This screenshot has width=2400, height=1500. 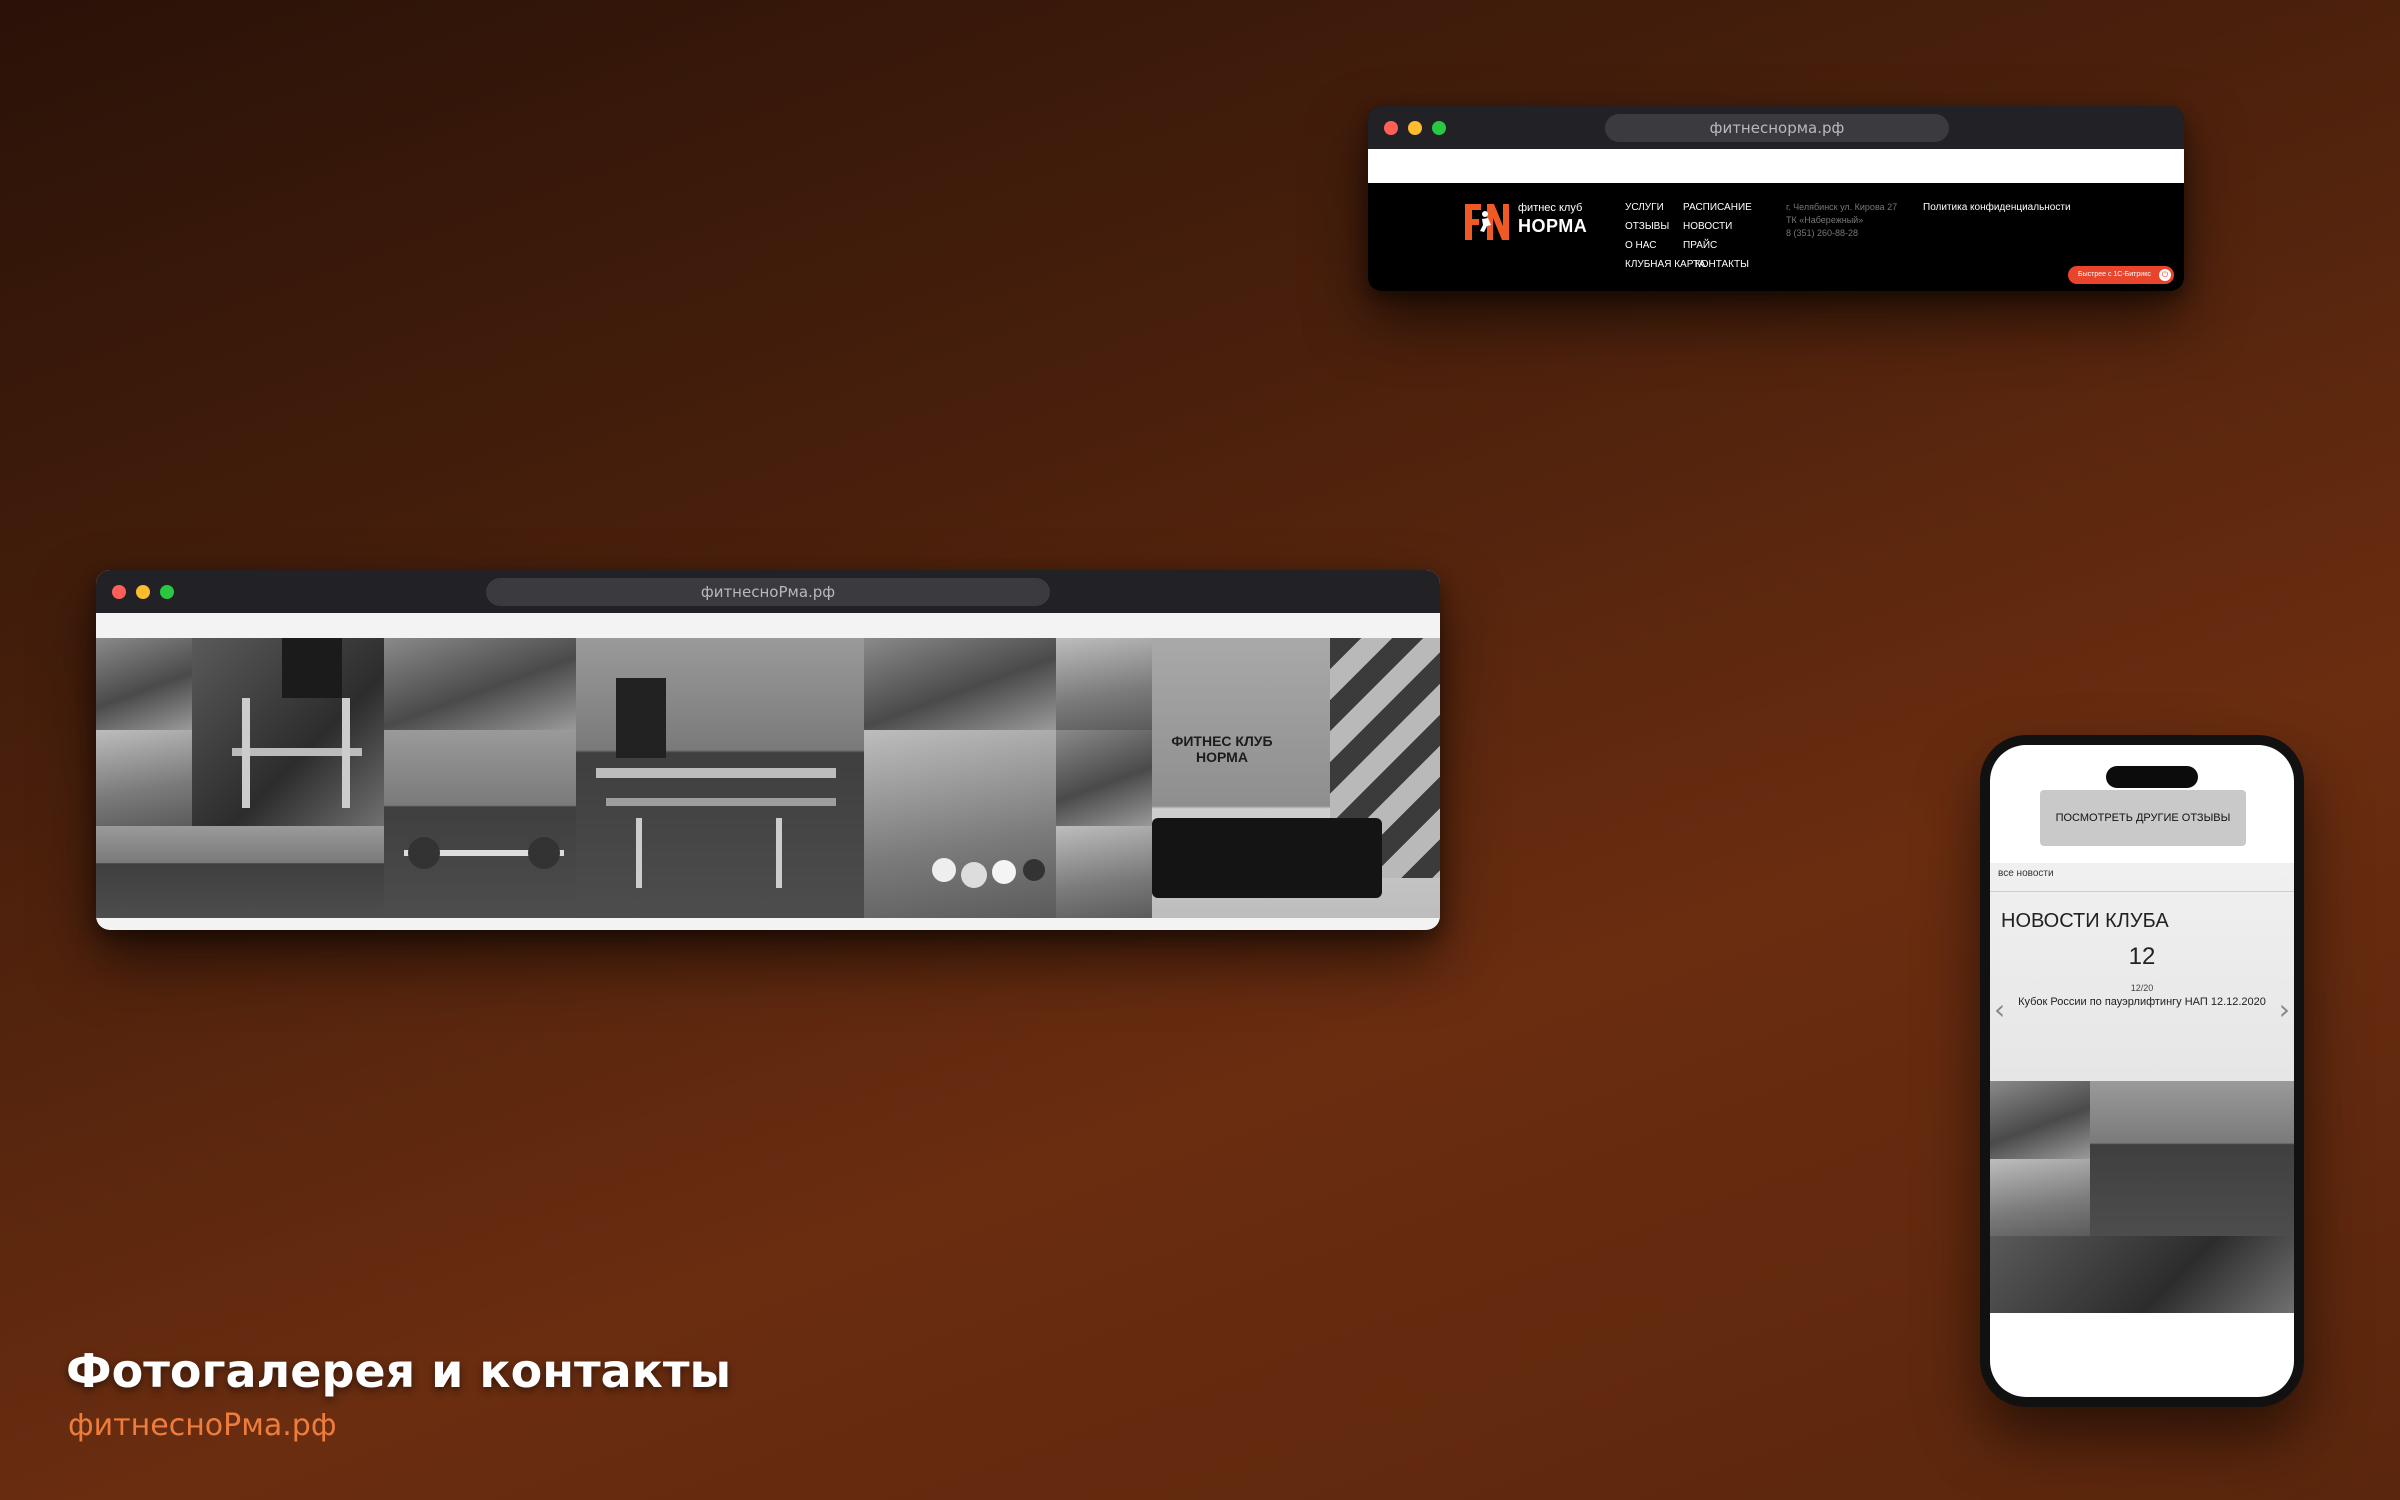 I want to click on window-titlebar: фитнесноРма.рф, so click(x=768, y=591).